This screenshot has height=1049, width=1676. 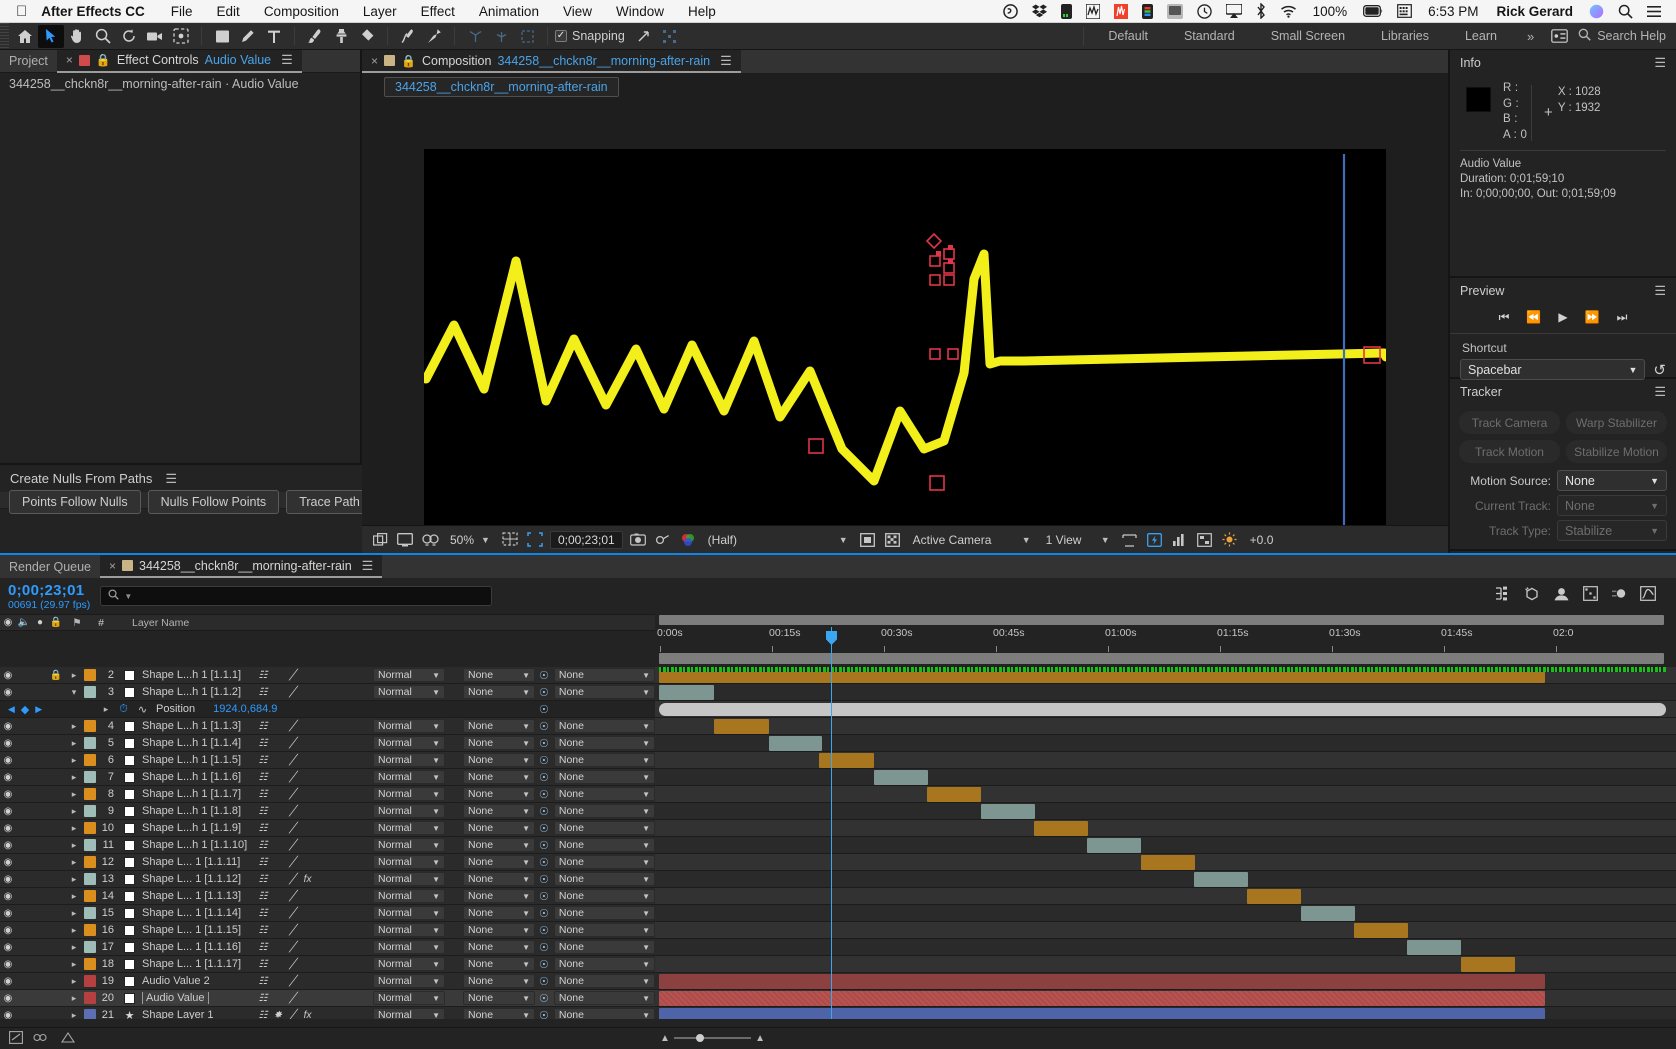 What do you see at coordinates (702, 11) in the screenshot?
I see `menu-help: Help` at bounding box center [702, 11].